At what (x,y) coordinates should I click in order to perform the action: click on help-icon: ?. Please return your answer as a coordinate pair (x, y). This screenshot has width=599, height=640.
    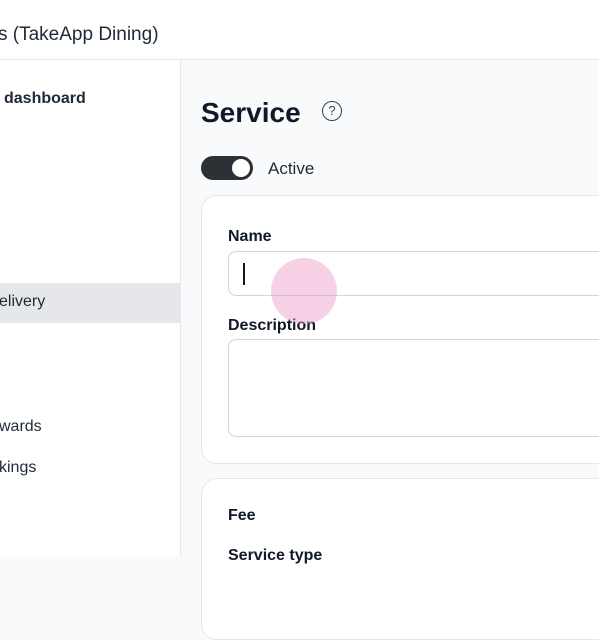
    Looking at the image, I should click on (332, 111).